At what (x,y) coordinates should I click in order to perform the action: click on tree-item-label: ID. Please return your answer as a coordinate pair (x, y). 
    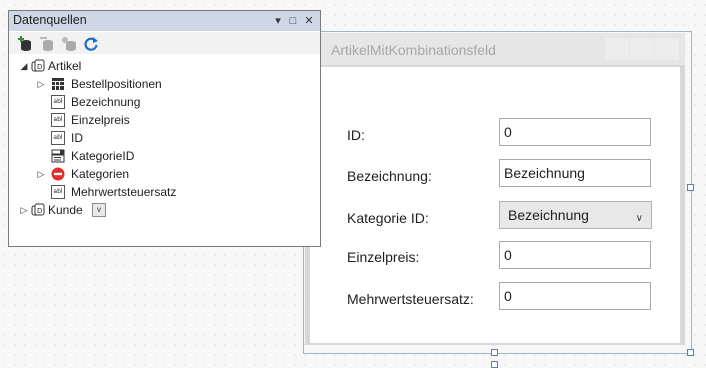
    Looking at the image, I should click on (77, 138).